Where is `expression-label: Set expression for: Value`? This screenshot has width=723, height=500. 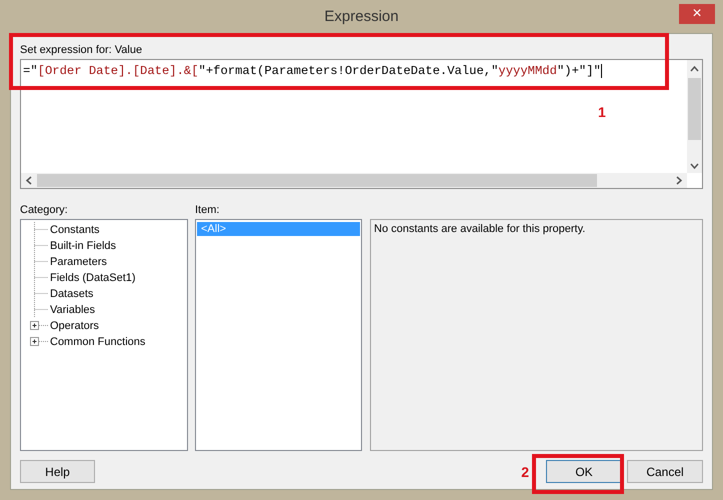
expression-label: Set expression for: Value is located at coordinates (82, 50).